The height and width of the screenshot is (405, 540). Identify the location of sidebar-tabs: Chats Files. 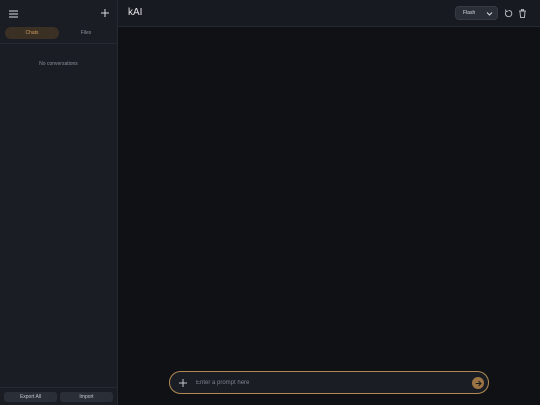
(59, 33).